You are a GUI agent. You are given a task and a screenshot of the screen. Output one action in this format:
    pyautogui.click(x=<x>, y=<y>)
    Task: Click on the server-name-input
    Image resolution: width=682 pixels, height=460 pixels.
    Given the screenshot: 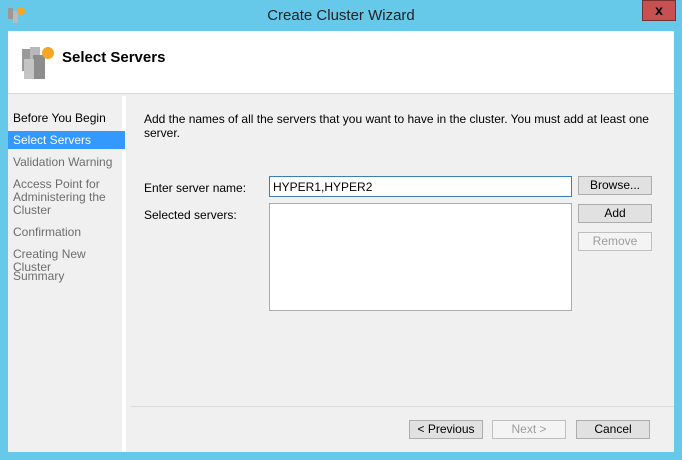 What is the action you would take?
    pyautogui.click(x=420, y=186)
    